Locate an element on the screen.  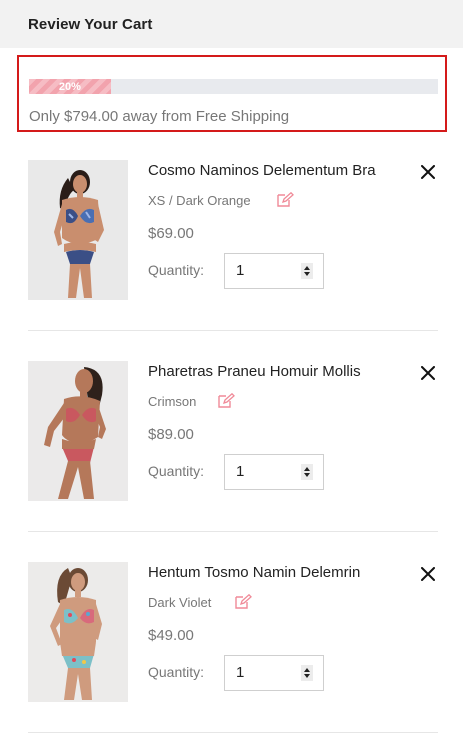
shipping-progress-fill: 20% is located at coordinates (70, 86).